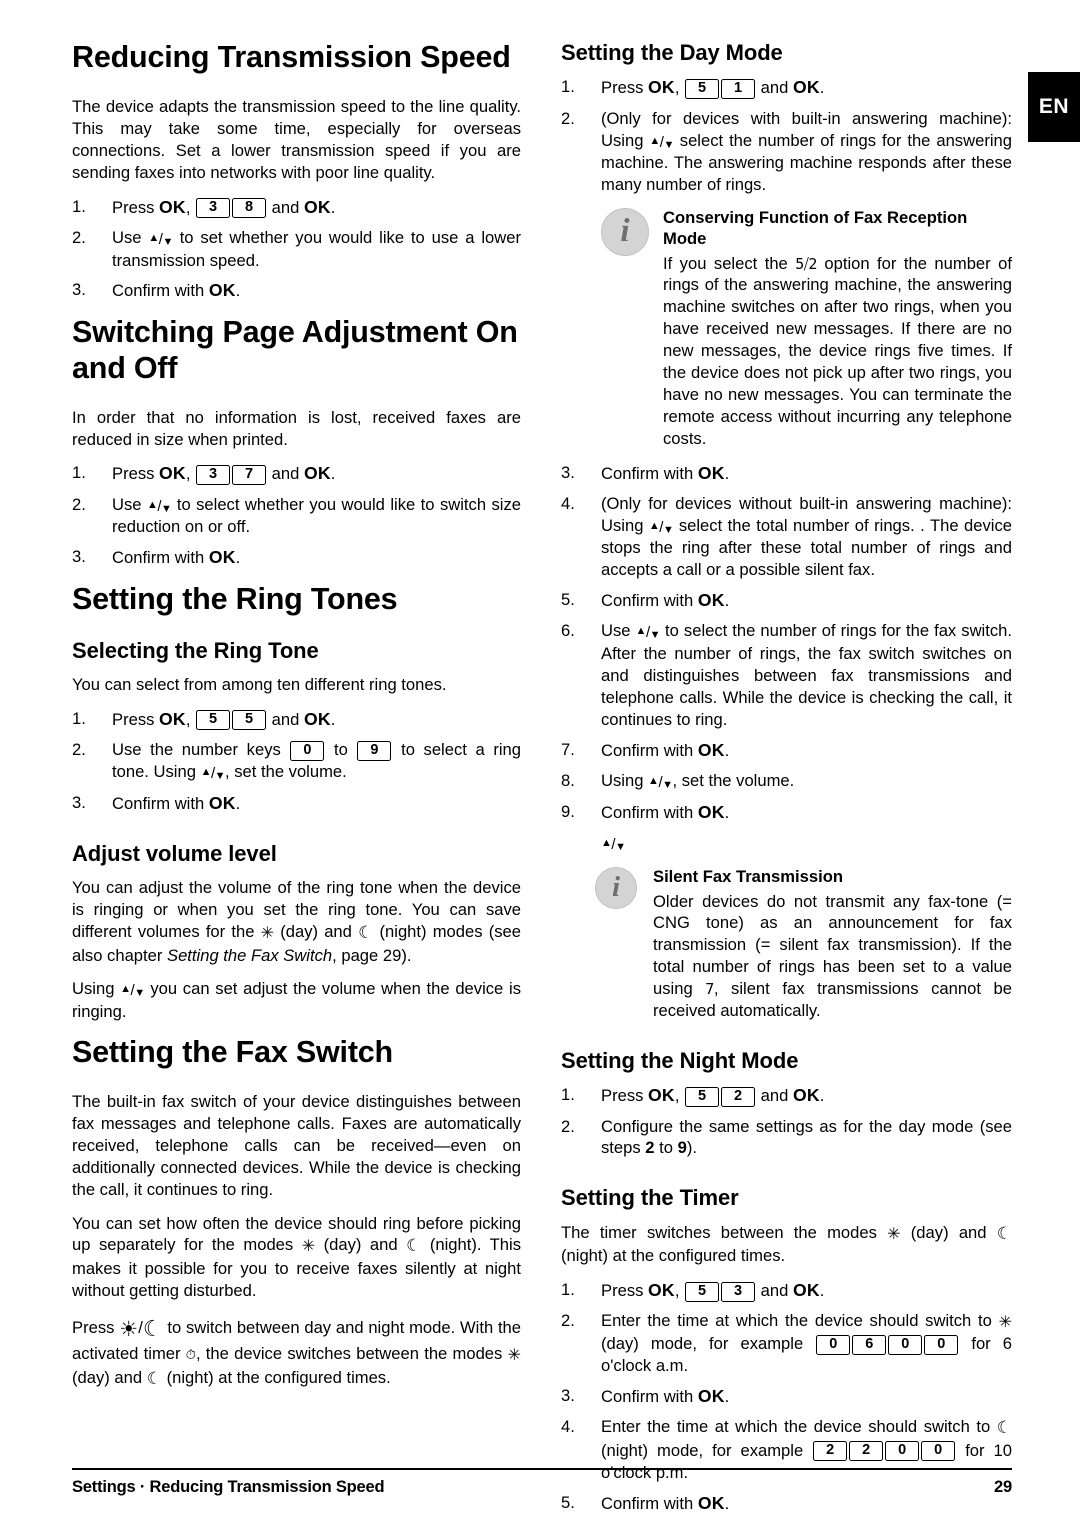 The image size is (1080, 1529). I want to click on step-number: 4., so click(568, 503).